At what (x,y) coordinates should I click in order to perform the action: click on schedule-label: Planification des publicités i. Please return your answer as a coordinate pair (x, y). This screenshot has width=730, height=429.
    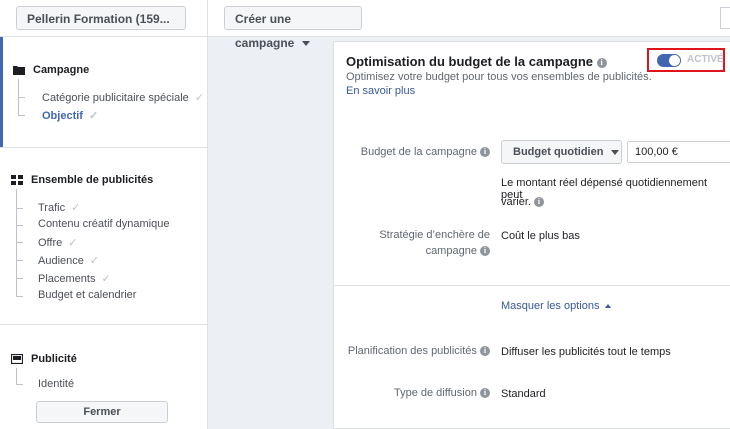
    Looking at the image, I should click on (417, 351).